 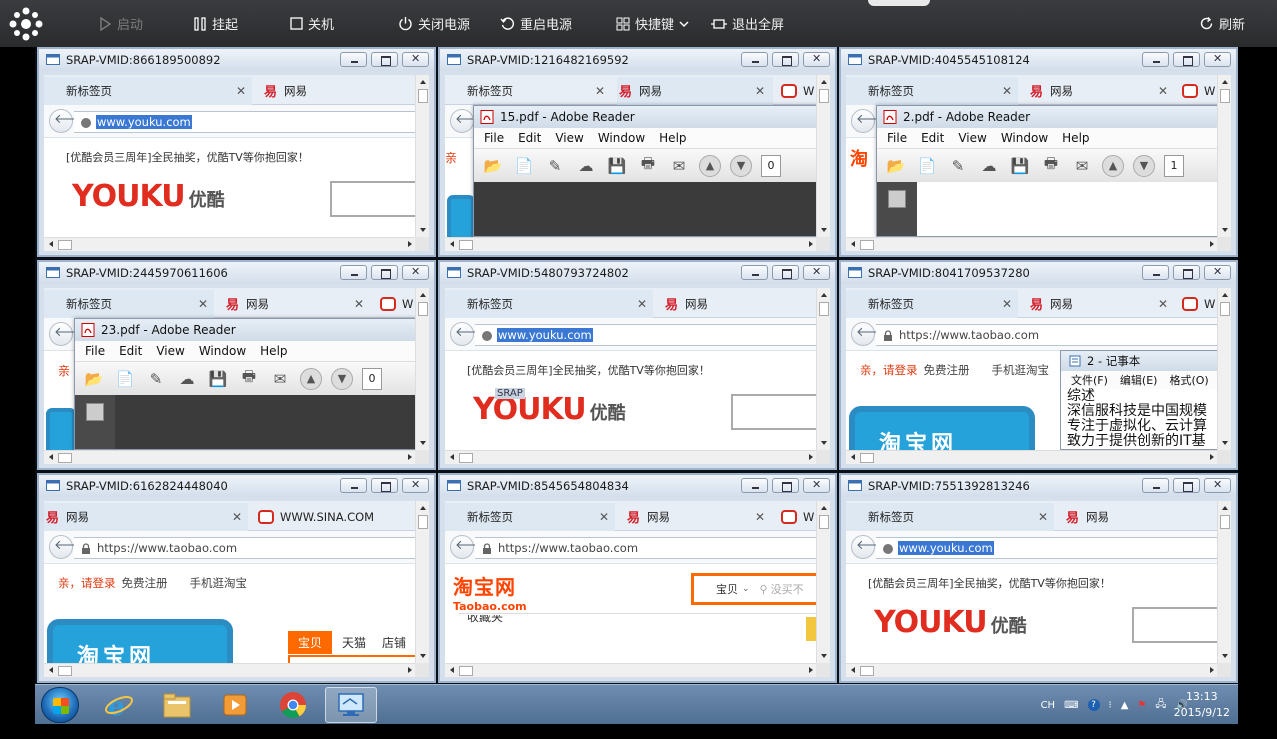 What do you see at coordinates (493, 166) in the screenshot?
I see `open-icon: 📂` at bounding box center [493, 166].